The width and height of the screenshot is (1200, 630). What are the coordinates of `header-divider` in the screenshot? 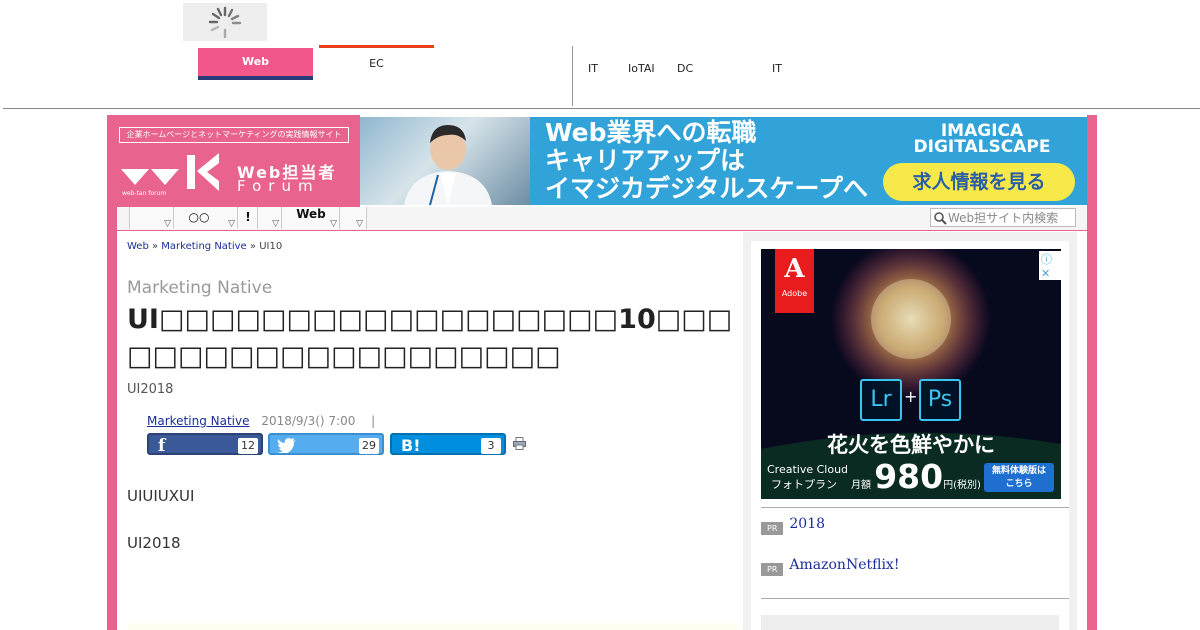 It's located at (572, 76).